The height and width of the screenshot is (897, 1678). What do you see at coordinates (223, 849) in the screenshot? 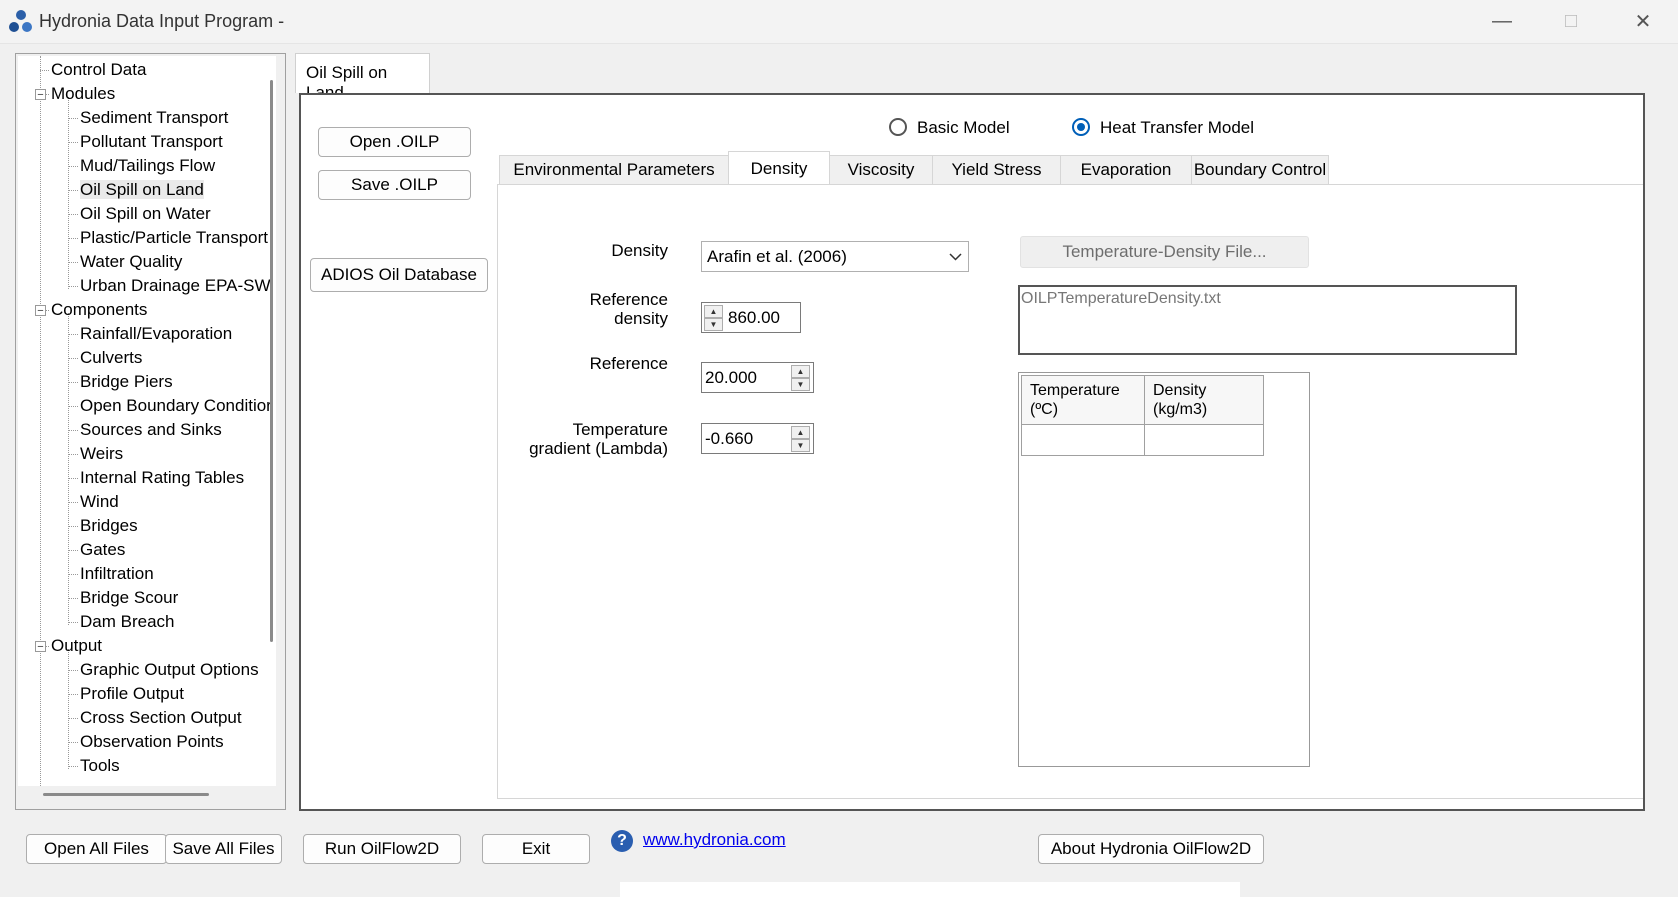
I see `save-all-files-button: Save All Files` at bounding box center [223, 849].